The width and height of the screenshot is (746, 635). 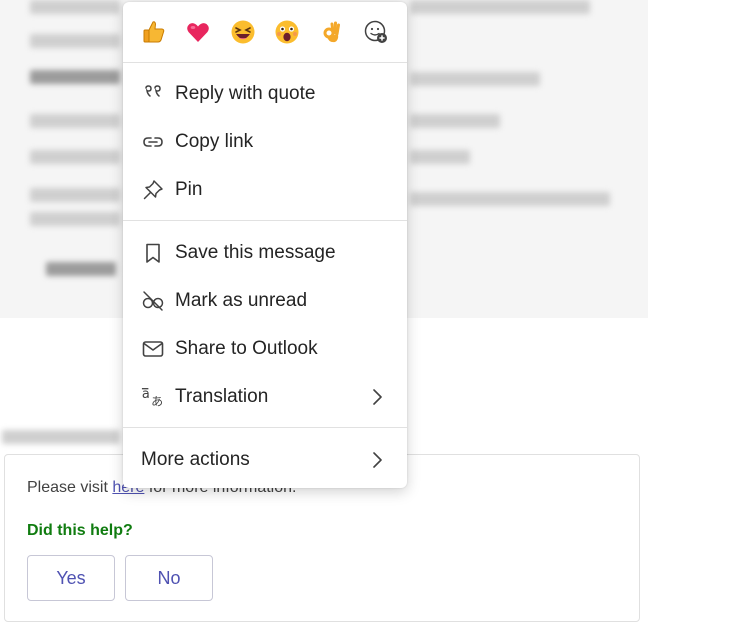 What do you see at coordinates (153, 253) in the screenshot?
I see `bookmark-icon` at bounding box center [153, 253].